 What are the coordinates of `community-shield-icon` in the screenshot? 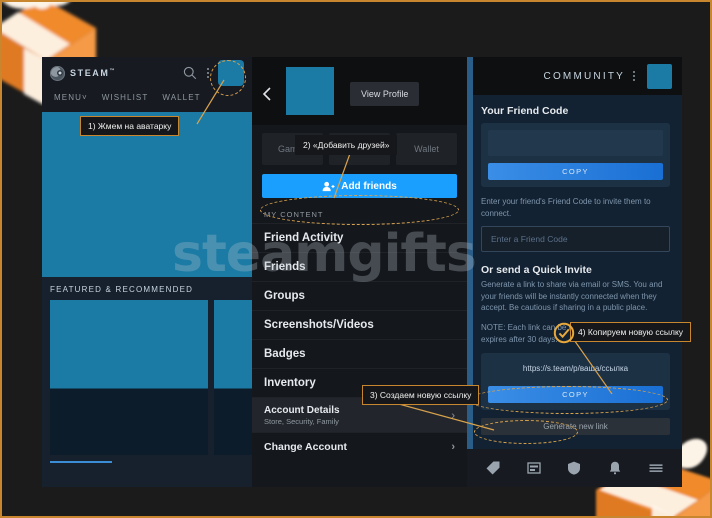 It's located at (574, 468).